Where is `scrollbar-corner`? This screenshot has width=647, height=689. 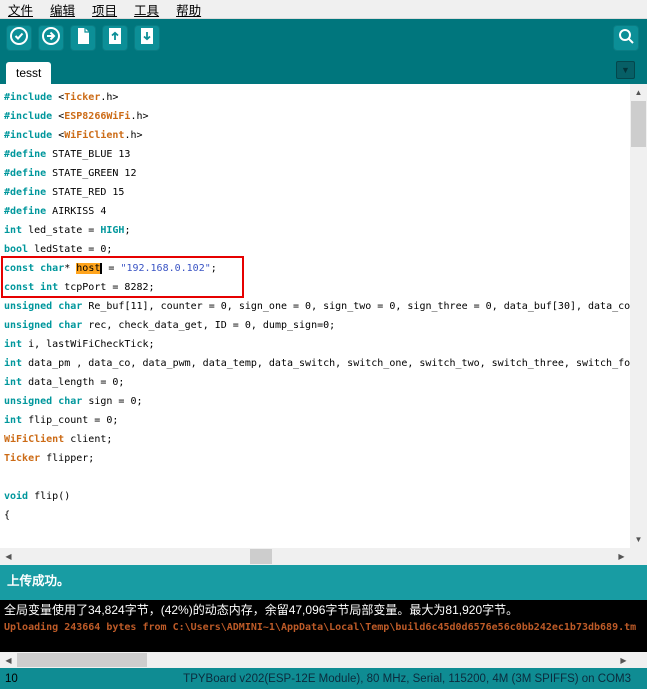 scrollbar-corner is located at coordinates (638, 556).